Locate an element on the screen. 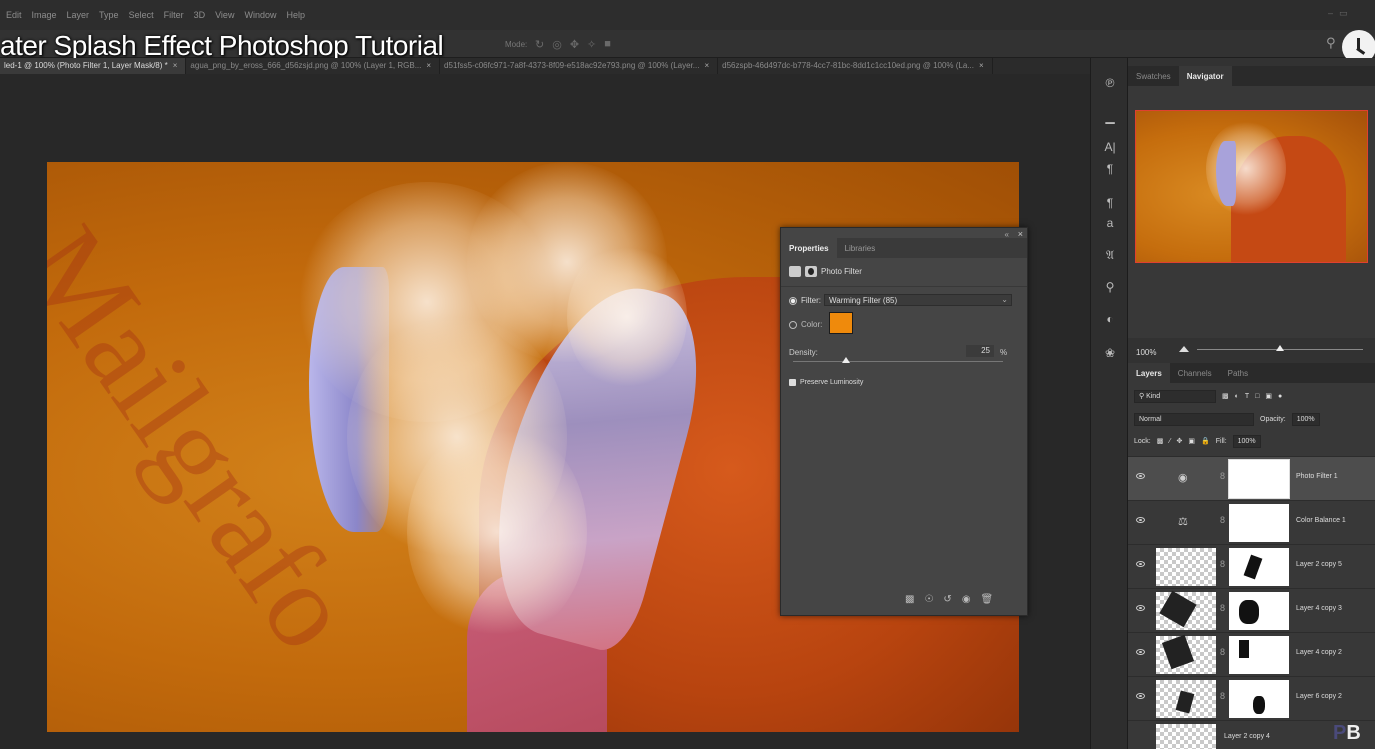 The image size is (1375, 749). orbit-3d-icon: ↻ is located at coordinates (539, 44).